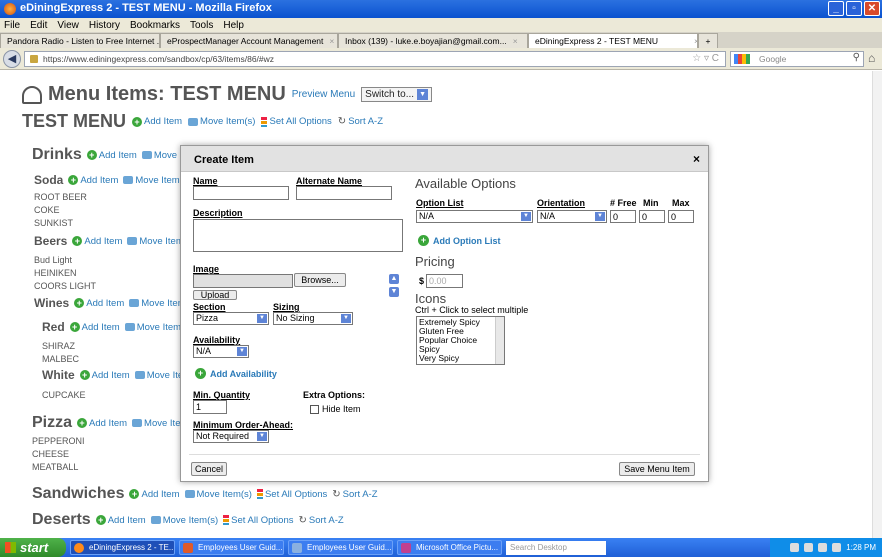  What do you see at coordinates (836, 8) in the screenshot?
I see `minimize-button: _` at bounding box center [836, 8].